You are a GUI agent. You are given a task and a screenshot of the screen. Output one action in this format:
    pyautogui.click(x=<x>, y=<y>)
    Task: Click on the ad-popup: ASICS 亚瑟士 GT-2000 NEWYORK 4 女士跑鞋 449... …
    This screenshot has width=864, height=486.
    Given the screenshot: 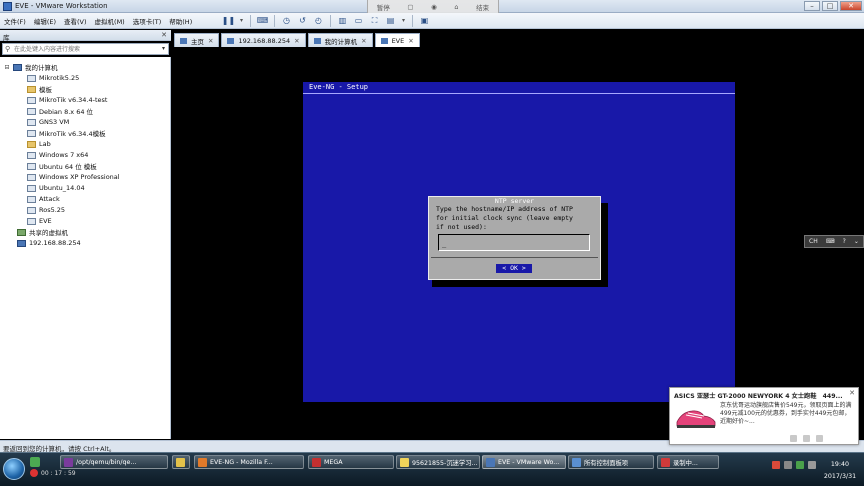 What is the action you would take?
    pyautogui.click(x=764, y=416)
    